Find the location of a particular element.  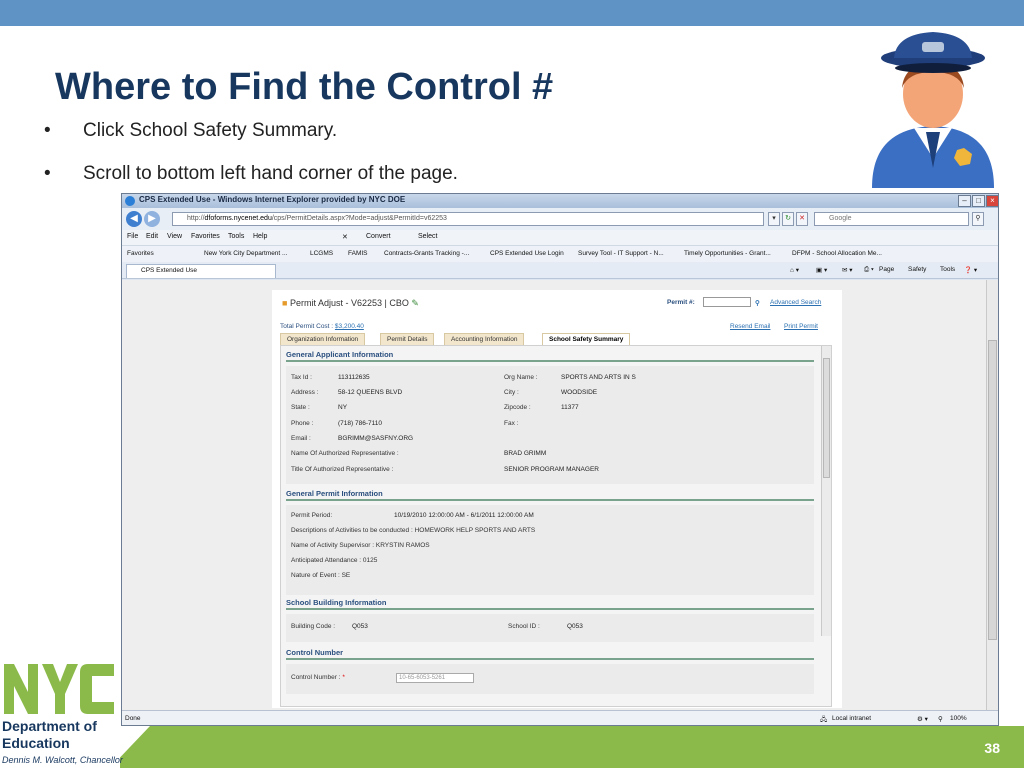

url-prefix: http:// is located at coordinates (196, 218).